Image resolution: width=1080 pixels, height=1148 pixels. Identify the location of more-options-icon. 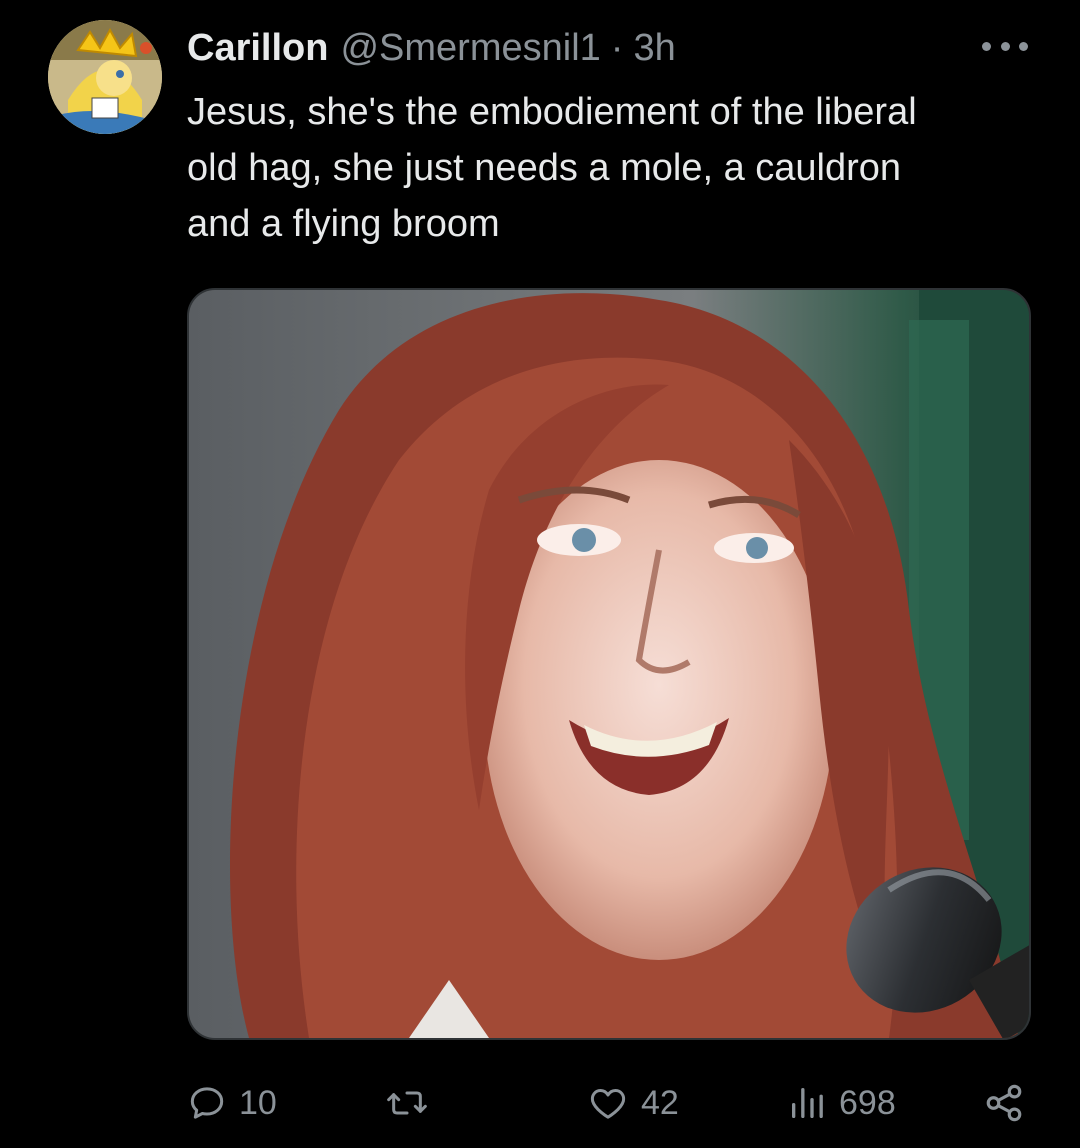
(1005, 46).